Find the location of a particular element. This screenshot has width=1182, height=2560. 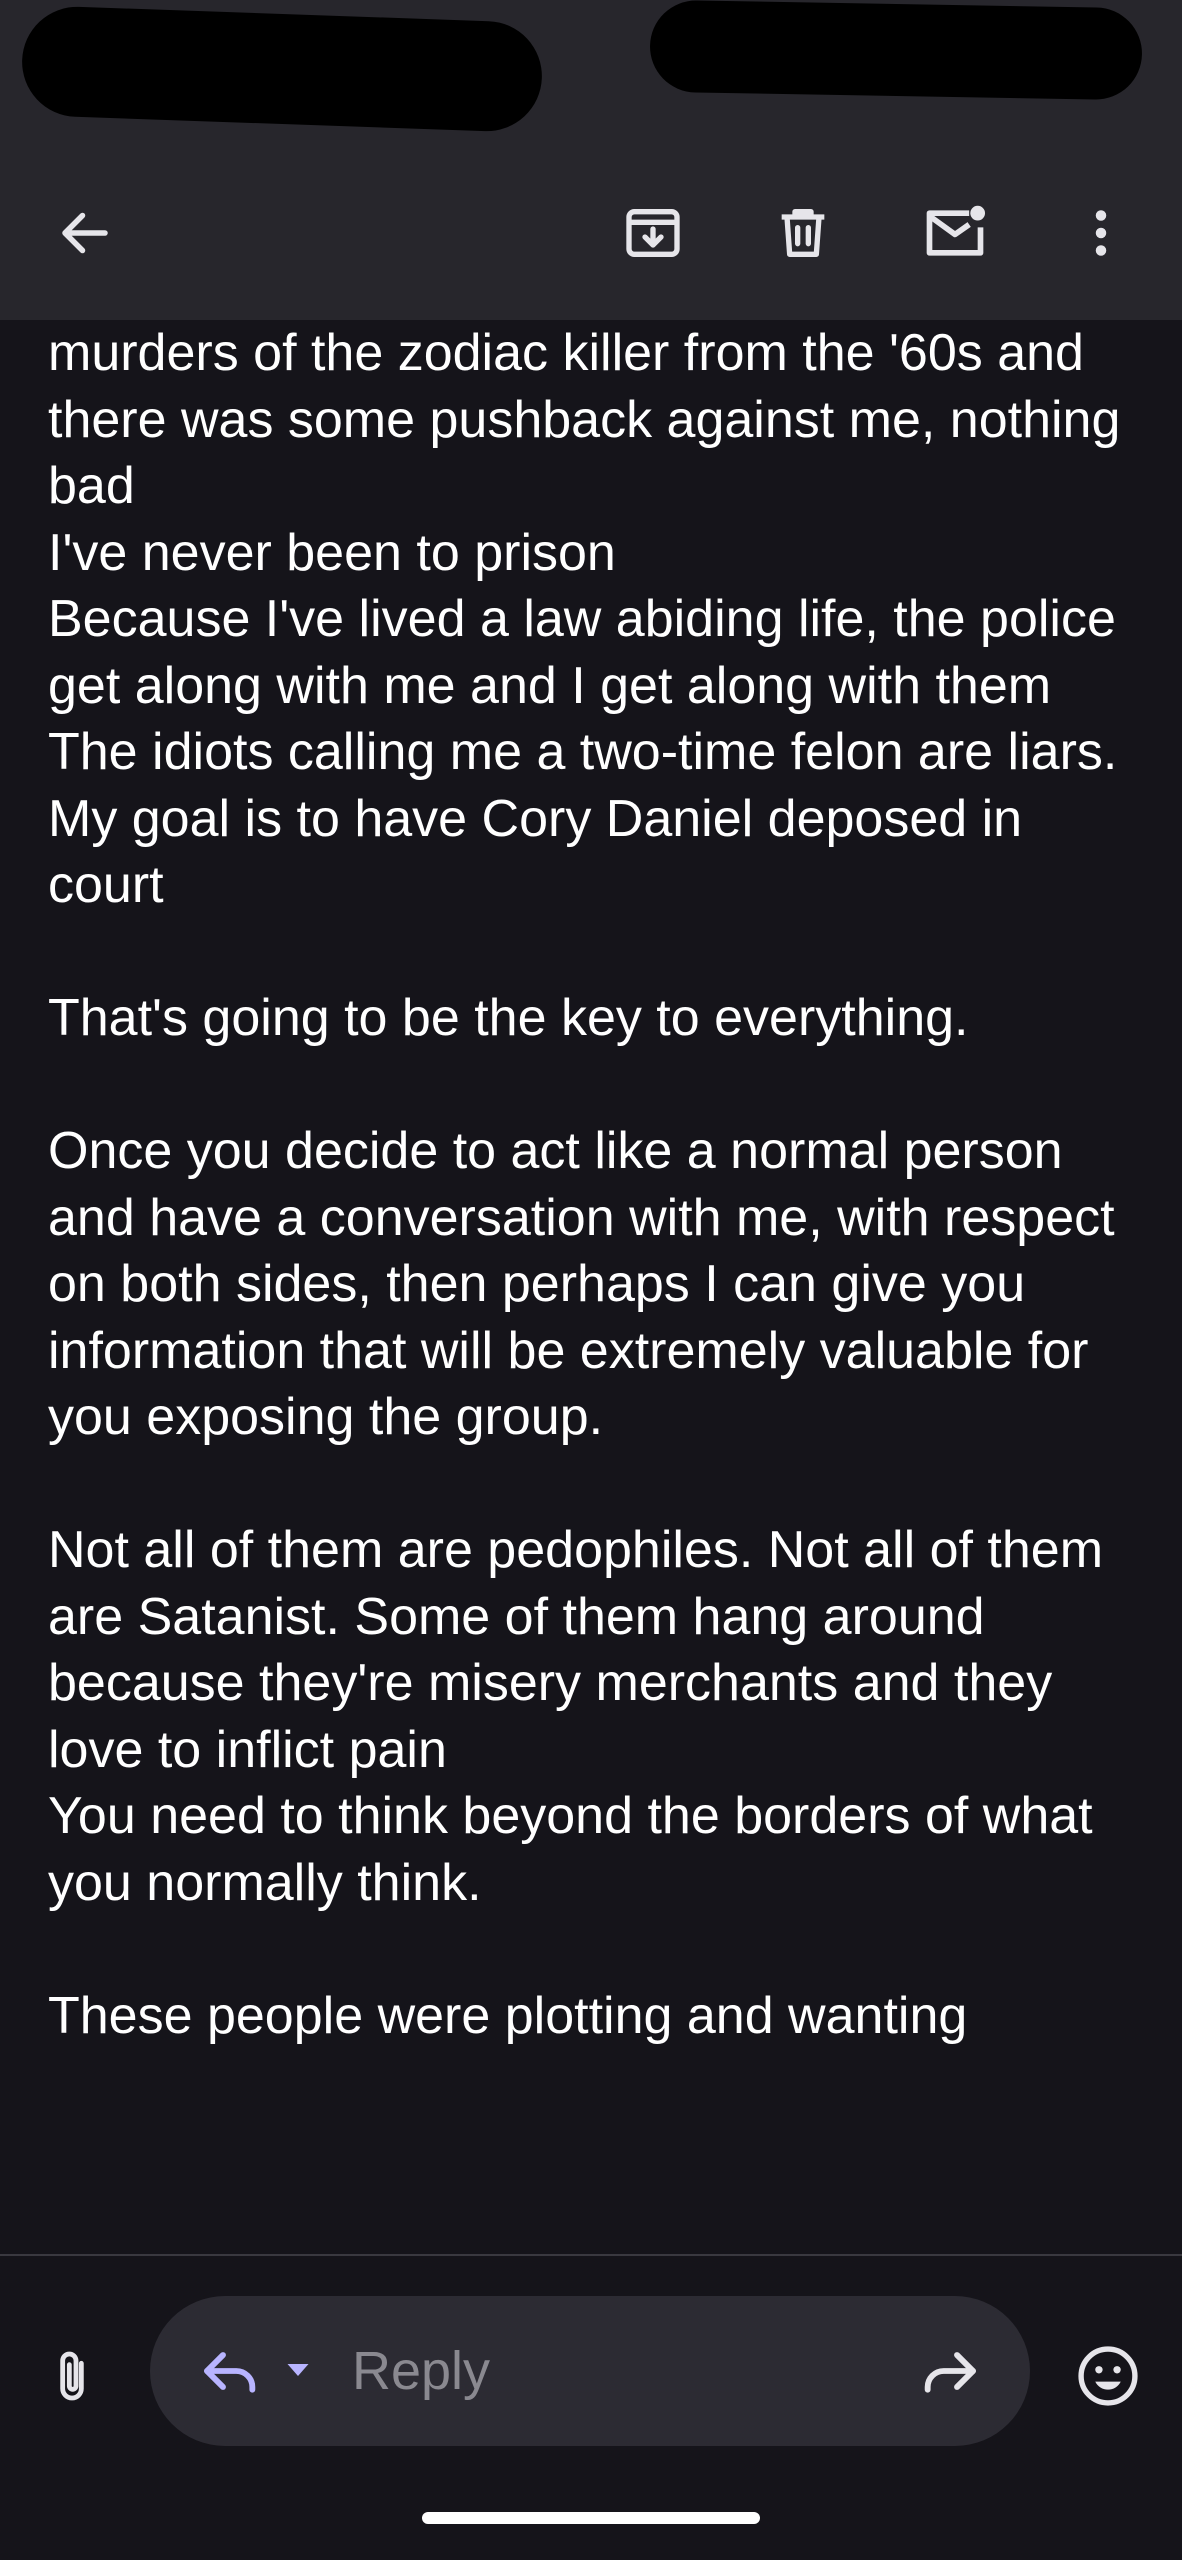

more-options-button is located at coordinates (1101, 233).